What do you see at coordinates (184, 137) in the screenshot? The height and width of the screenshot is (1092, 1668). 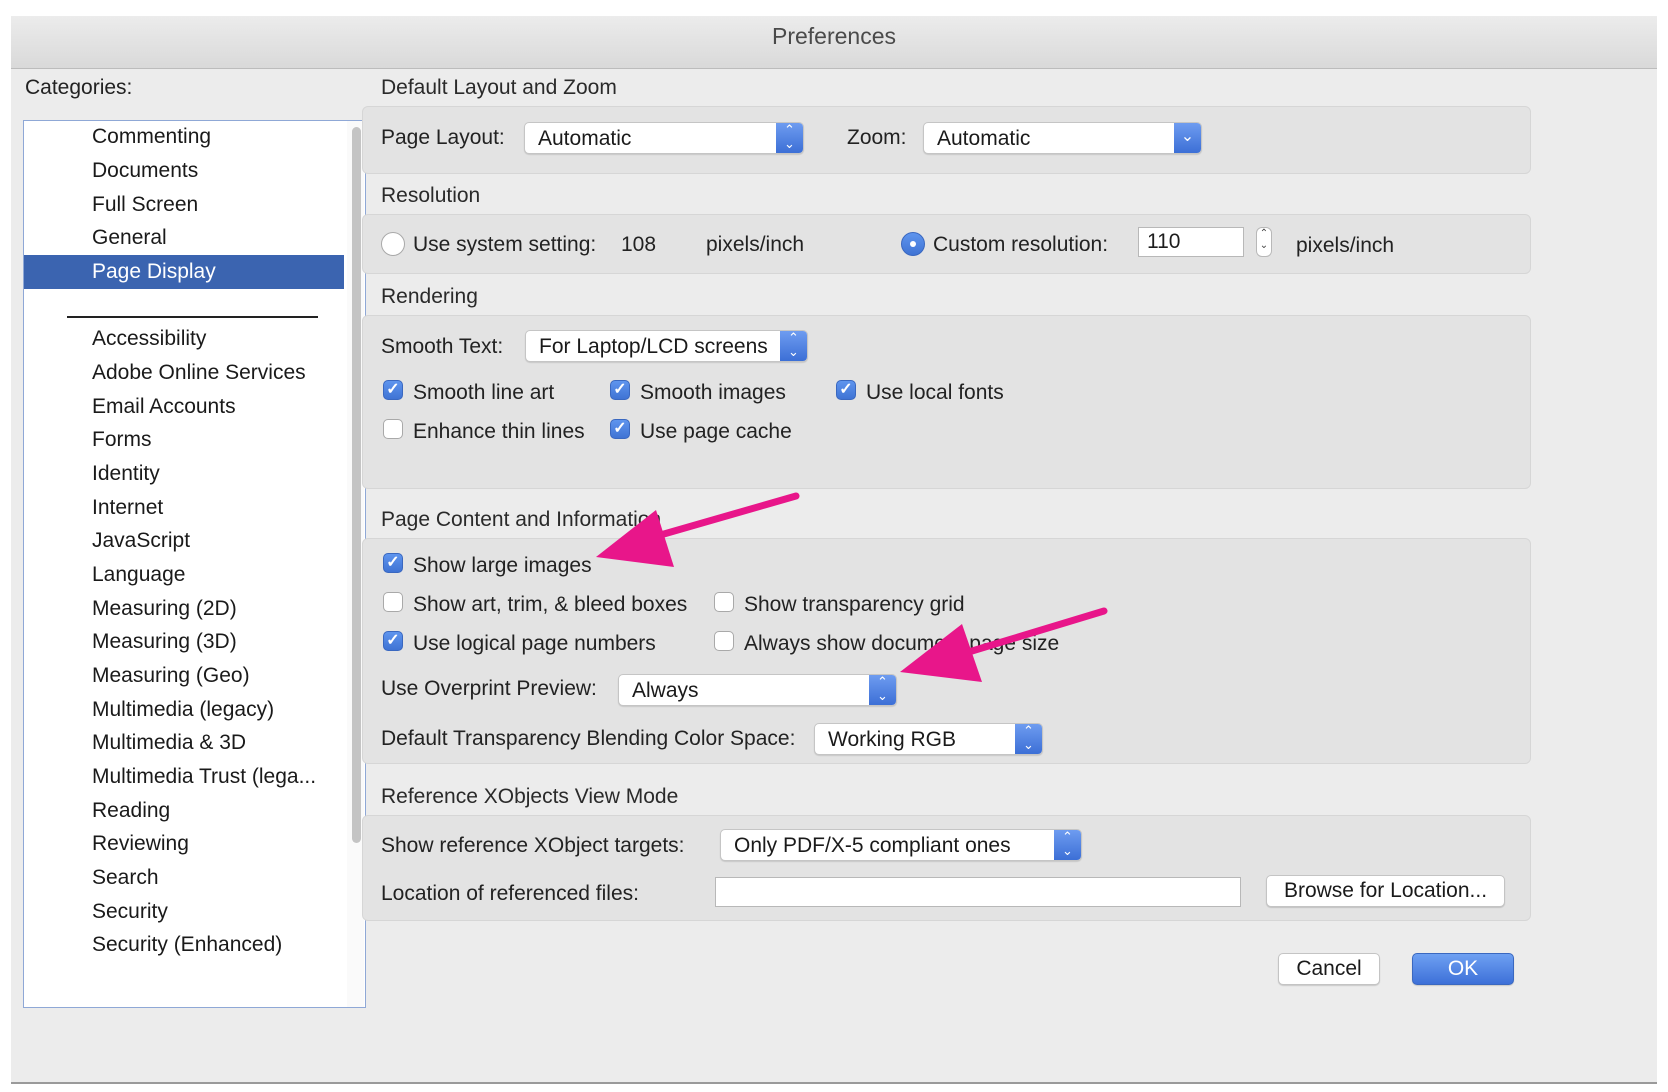 I see `category-commenting: Commenting` at bounding box center [184, 137].